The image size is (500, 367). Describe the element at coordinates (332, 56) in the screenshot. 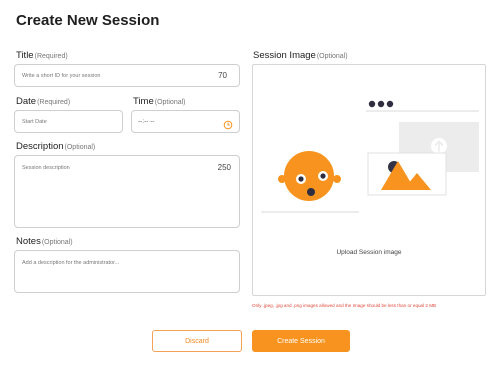

I see `session-image-optional-text: (Optional)` at that location.